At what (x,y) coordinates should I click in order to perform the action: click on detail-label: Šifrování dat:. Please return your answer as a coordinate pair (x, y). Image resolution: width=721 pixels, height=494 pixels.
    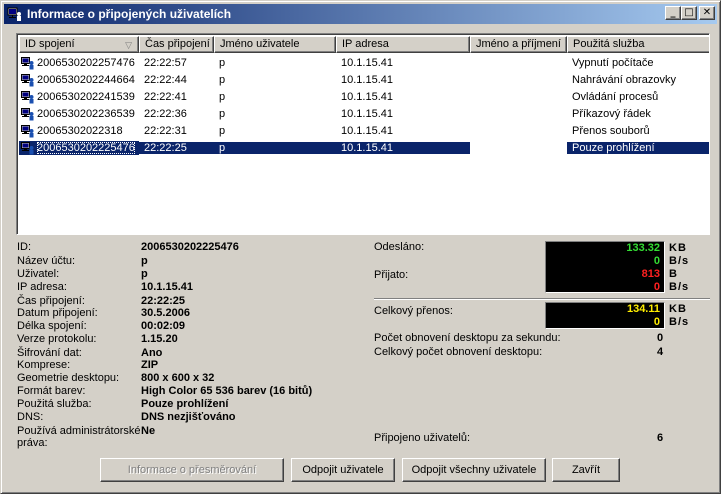
    Looking at the image, I should click on (49, 353).